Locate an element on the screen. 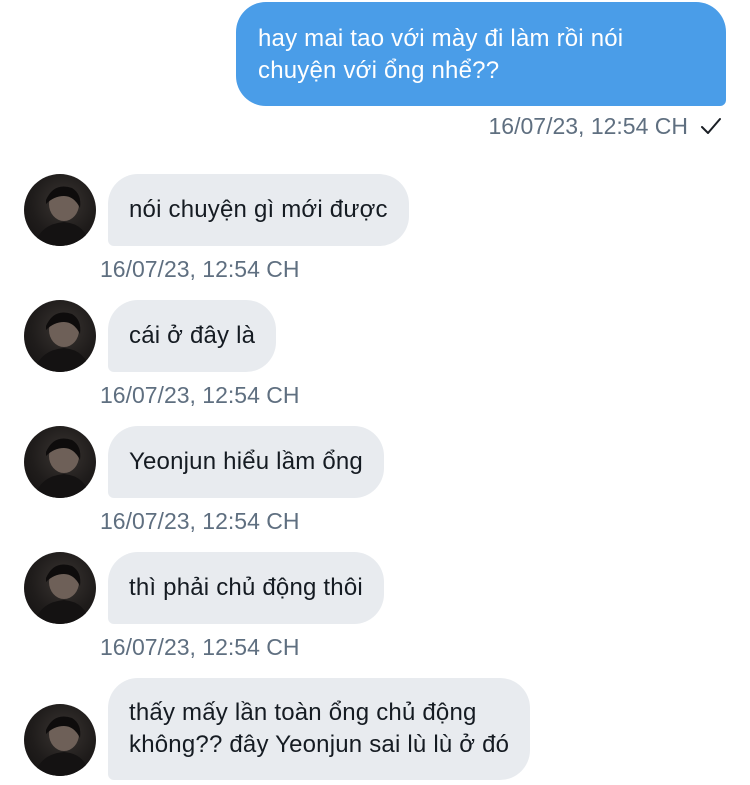 The height and width of the screenshot is (785, 750). message-text-line: không?? đây Yeonjun sai lù lù ở đó is located at coordinates (319, 744).